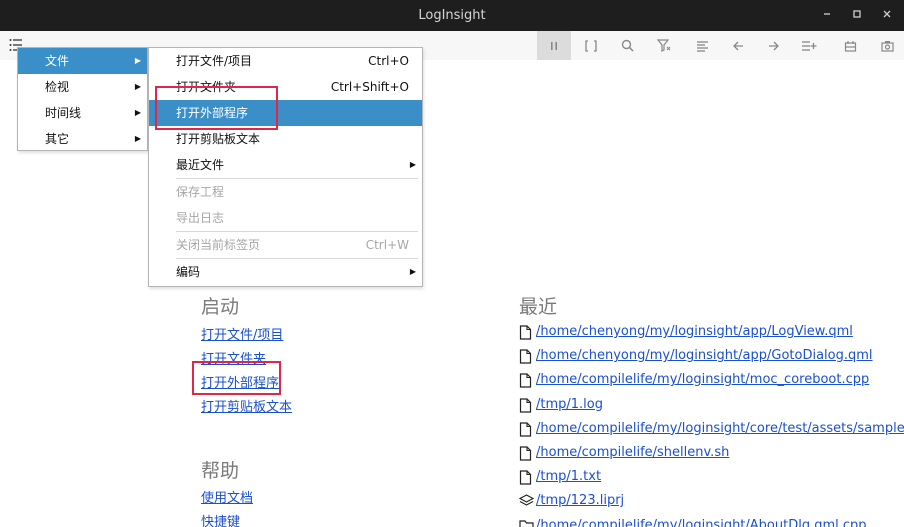  I want to click on recent-item-link: /tmp/1.log, so click(569, 405).